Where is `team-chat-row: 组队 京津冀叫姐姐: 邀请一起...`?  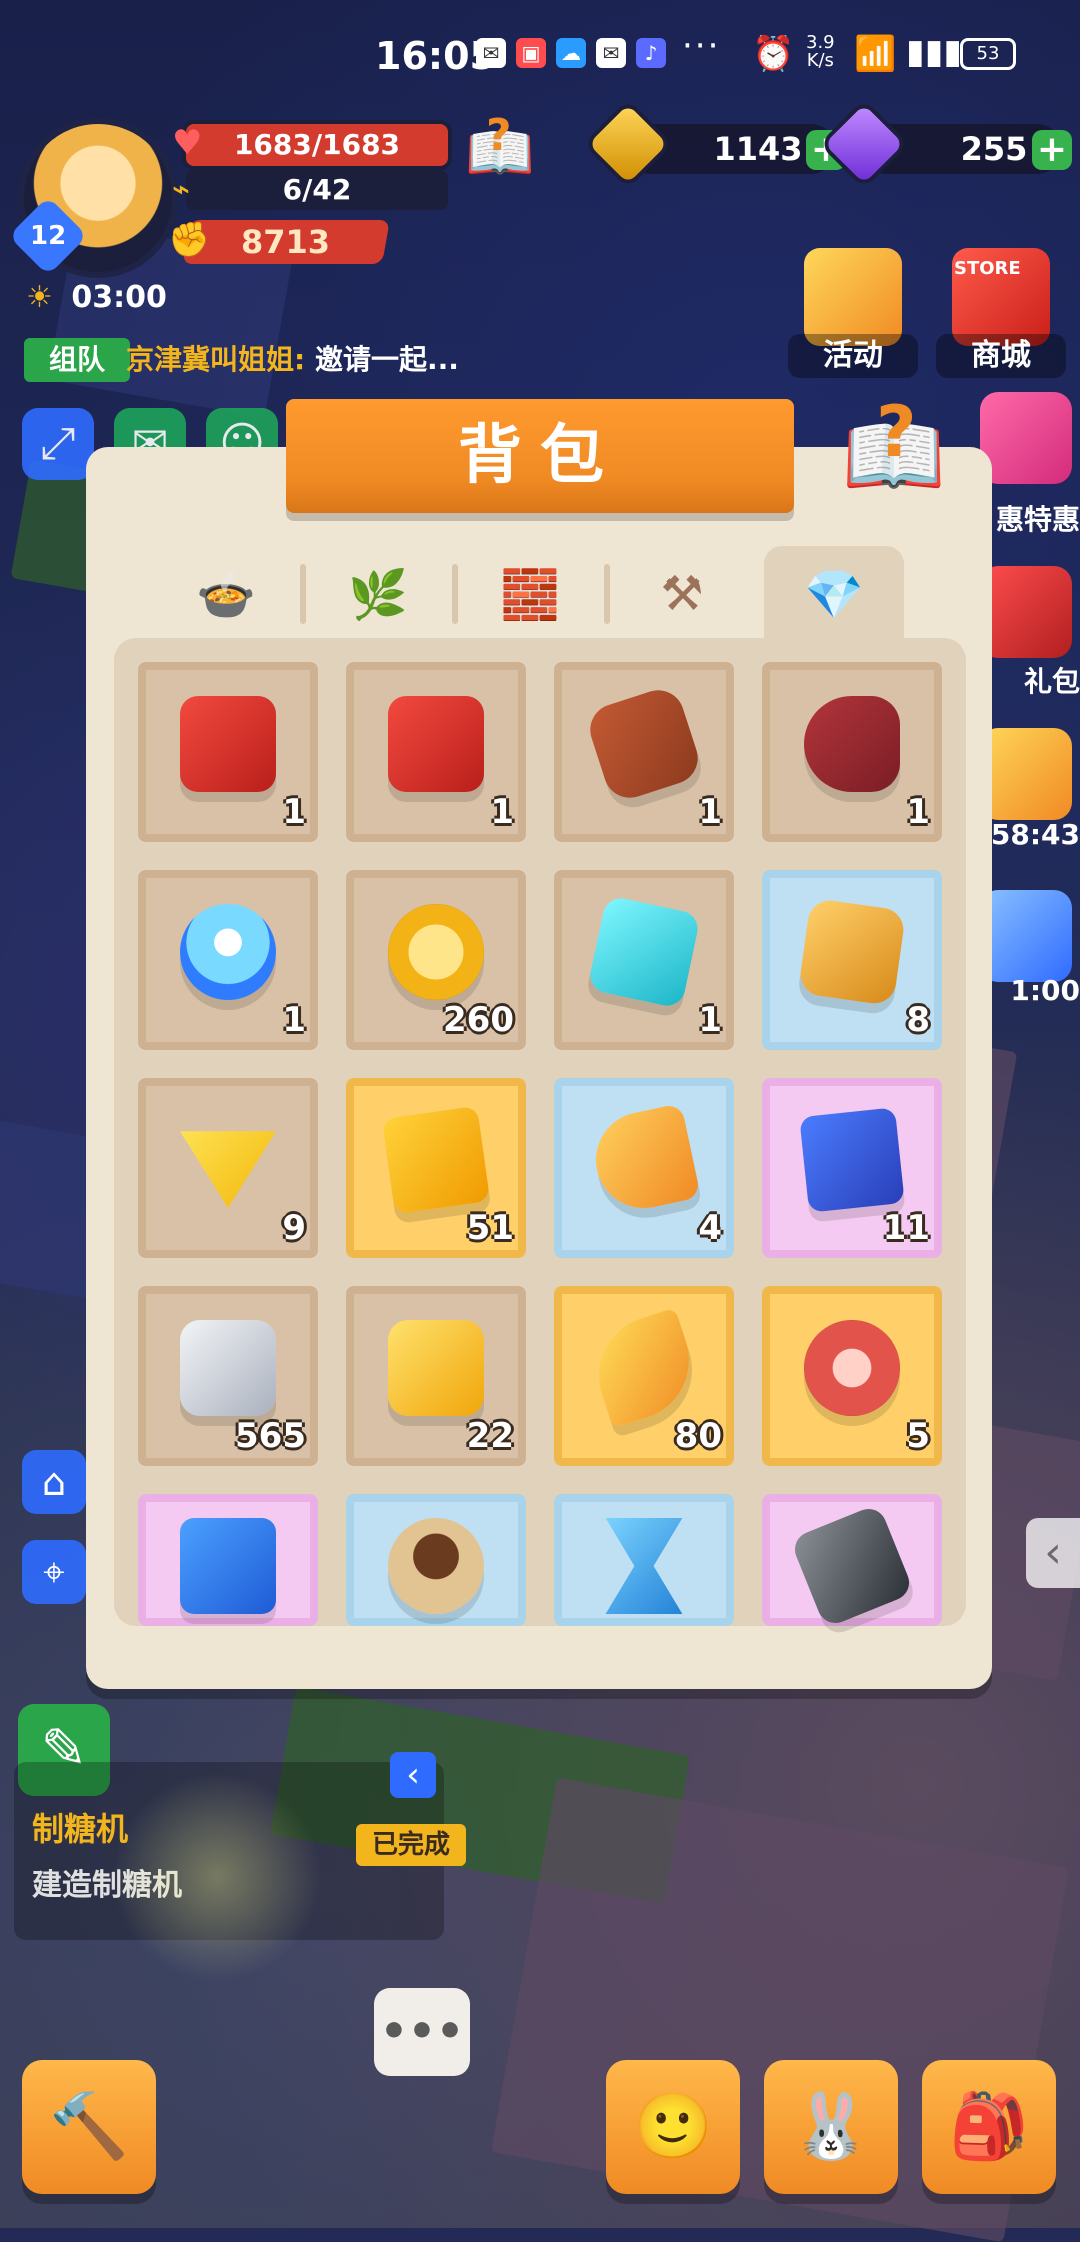 team-chat-row: 组队 京津冀叫姐姐: 邀请一起... is located at coordinates (264, 358).